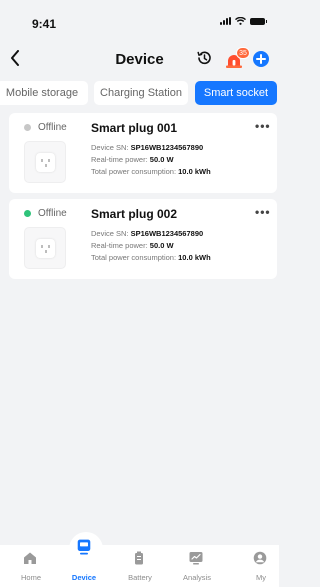  I want to click on tab-mobile-storage: Mobile storage, so click(44, 93).